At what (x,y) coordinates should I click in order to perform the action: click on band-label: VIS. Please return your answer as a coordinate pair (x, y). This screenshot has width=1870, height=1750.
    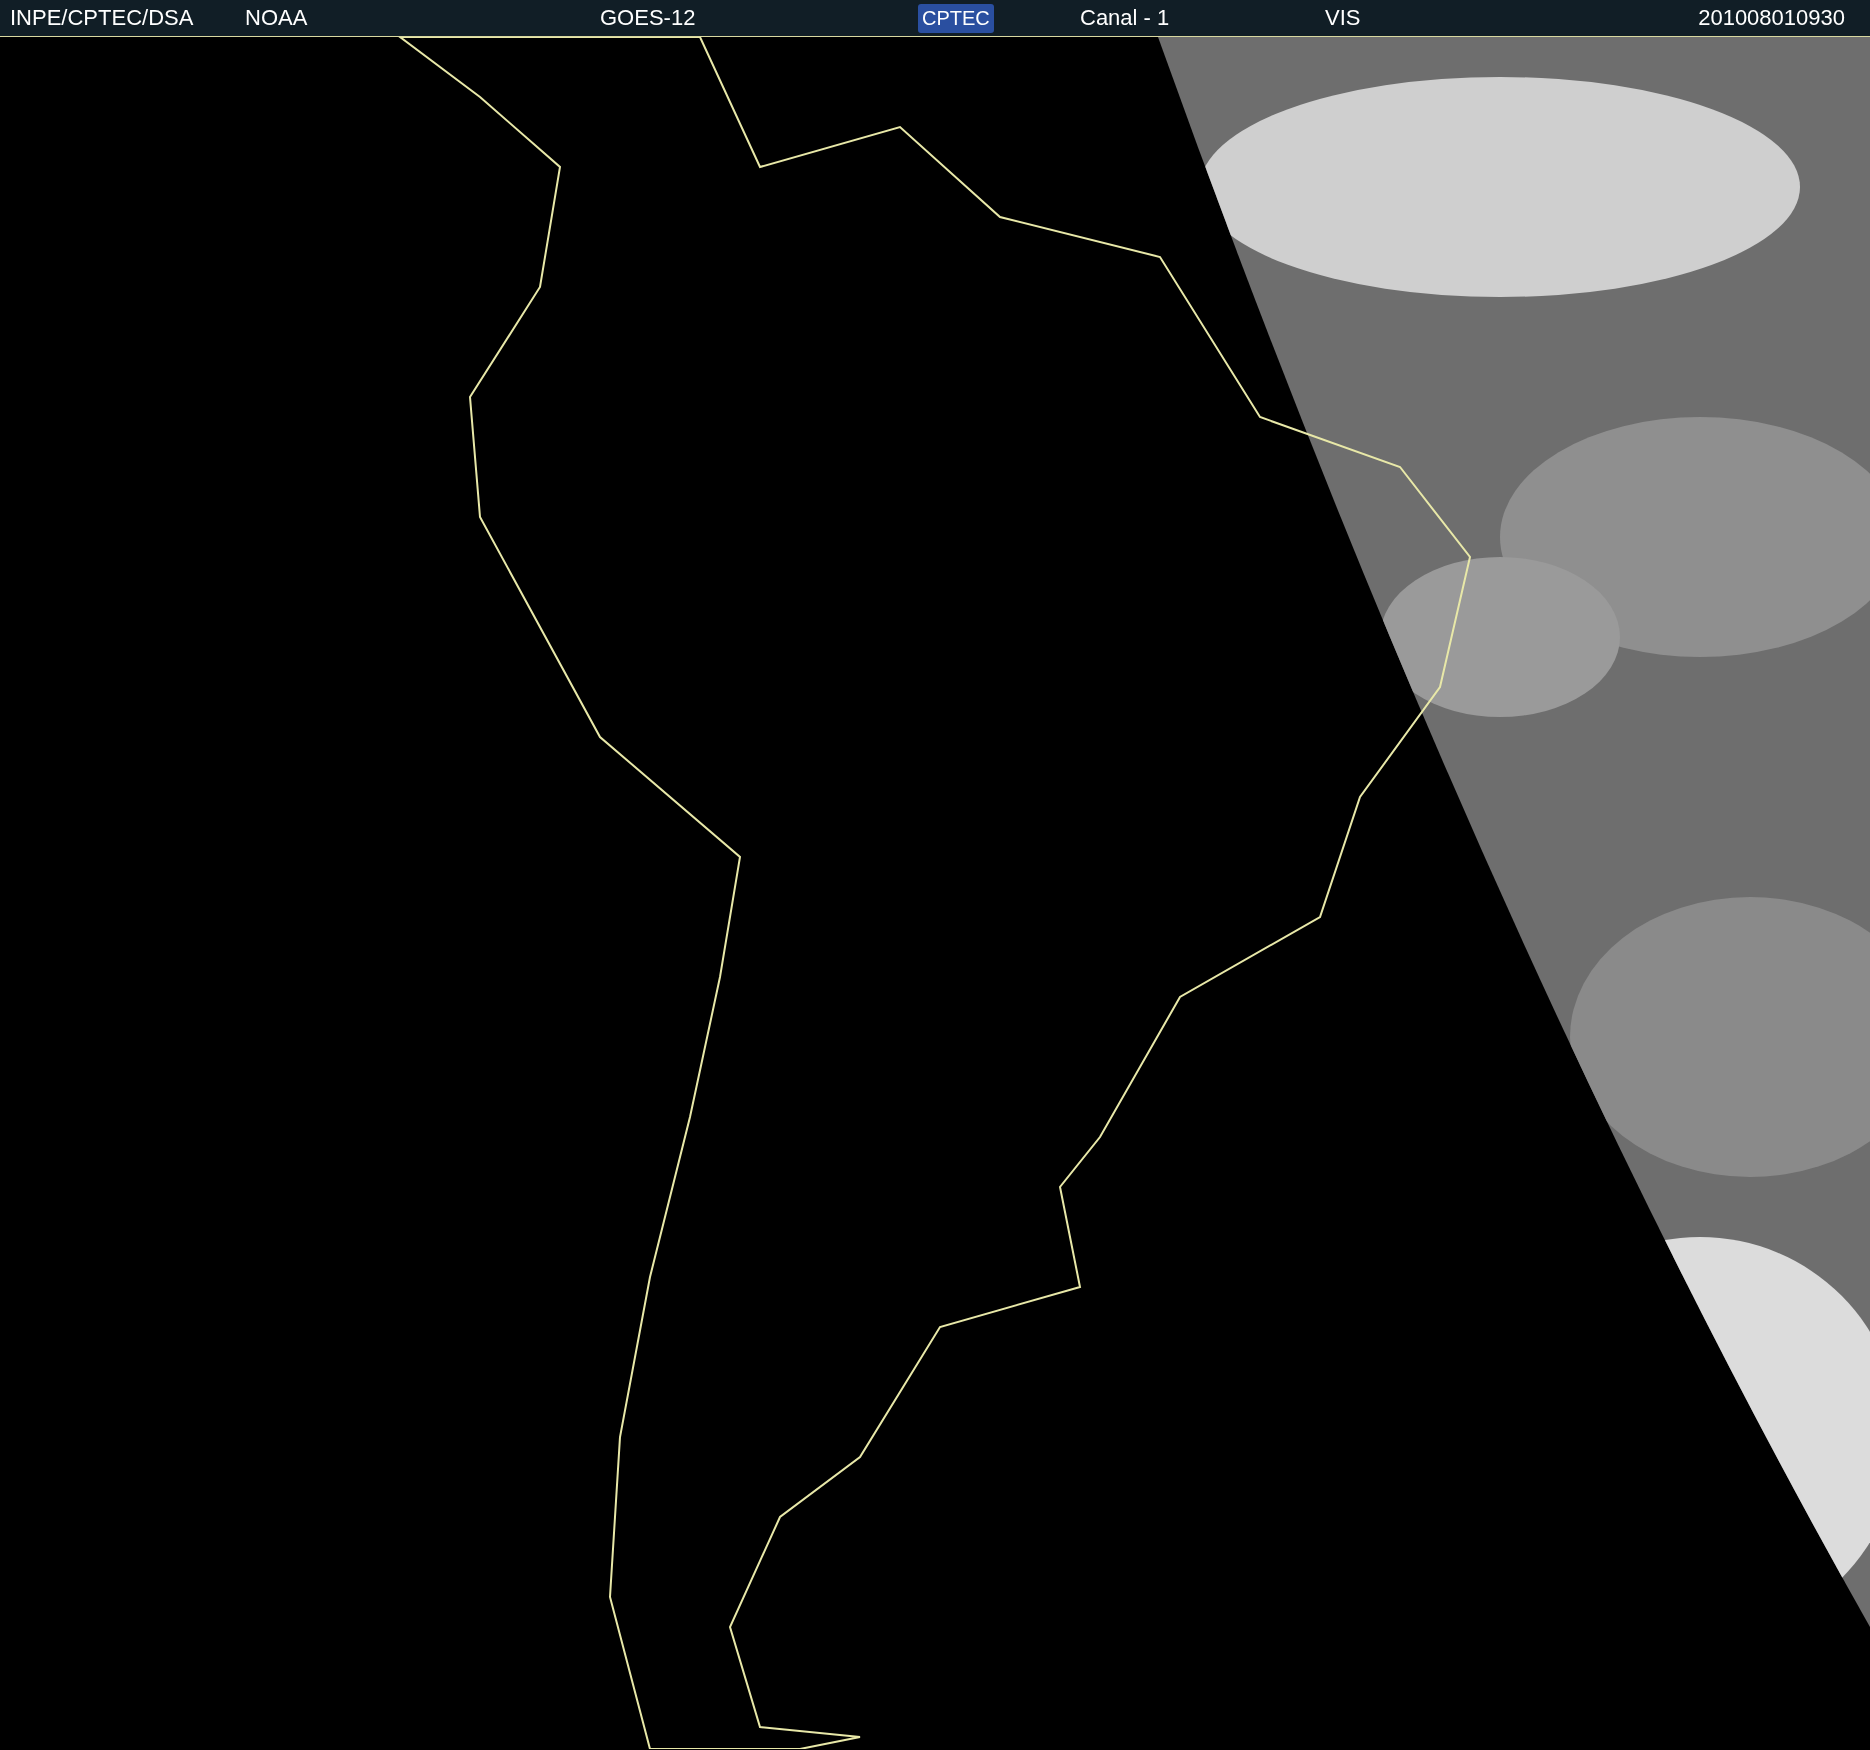
    Looking at the image, I should click on (1343, 18).